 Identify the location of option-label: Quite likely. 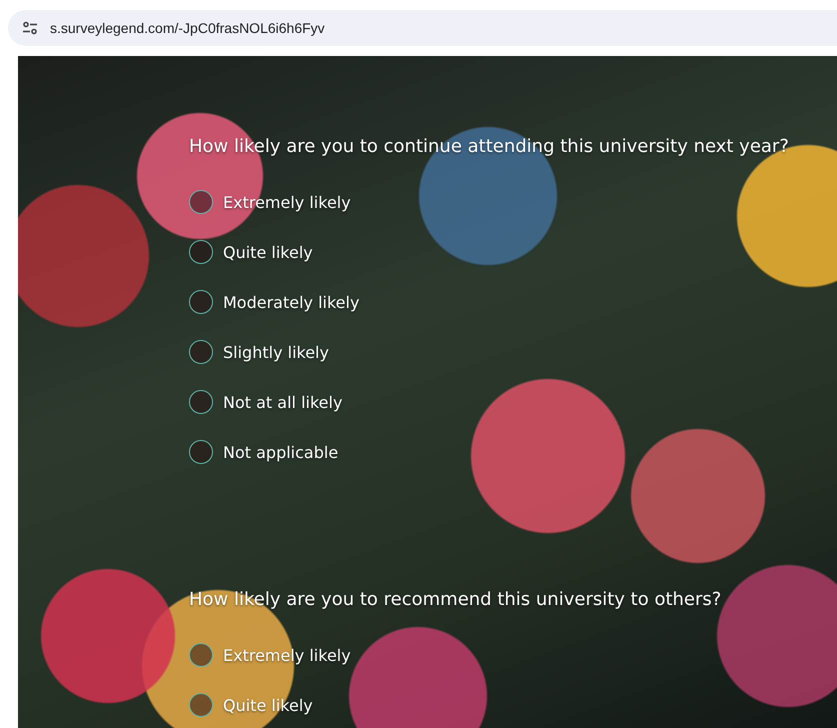
(268, 252).